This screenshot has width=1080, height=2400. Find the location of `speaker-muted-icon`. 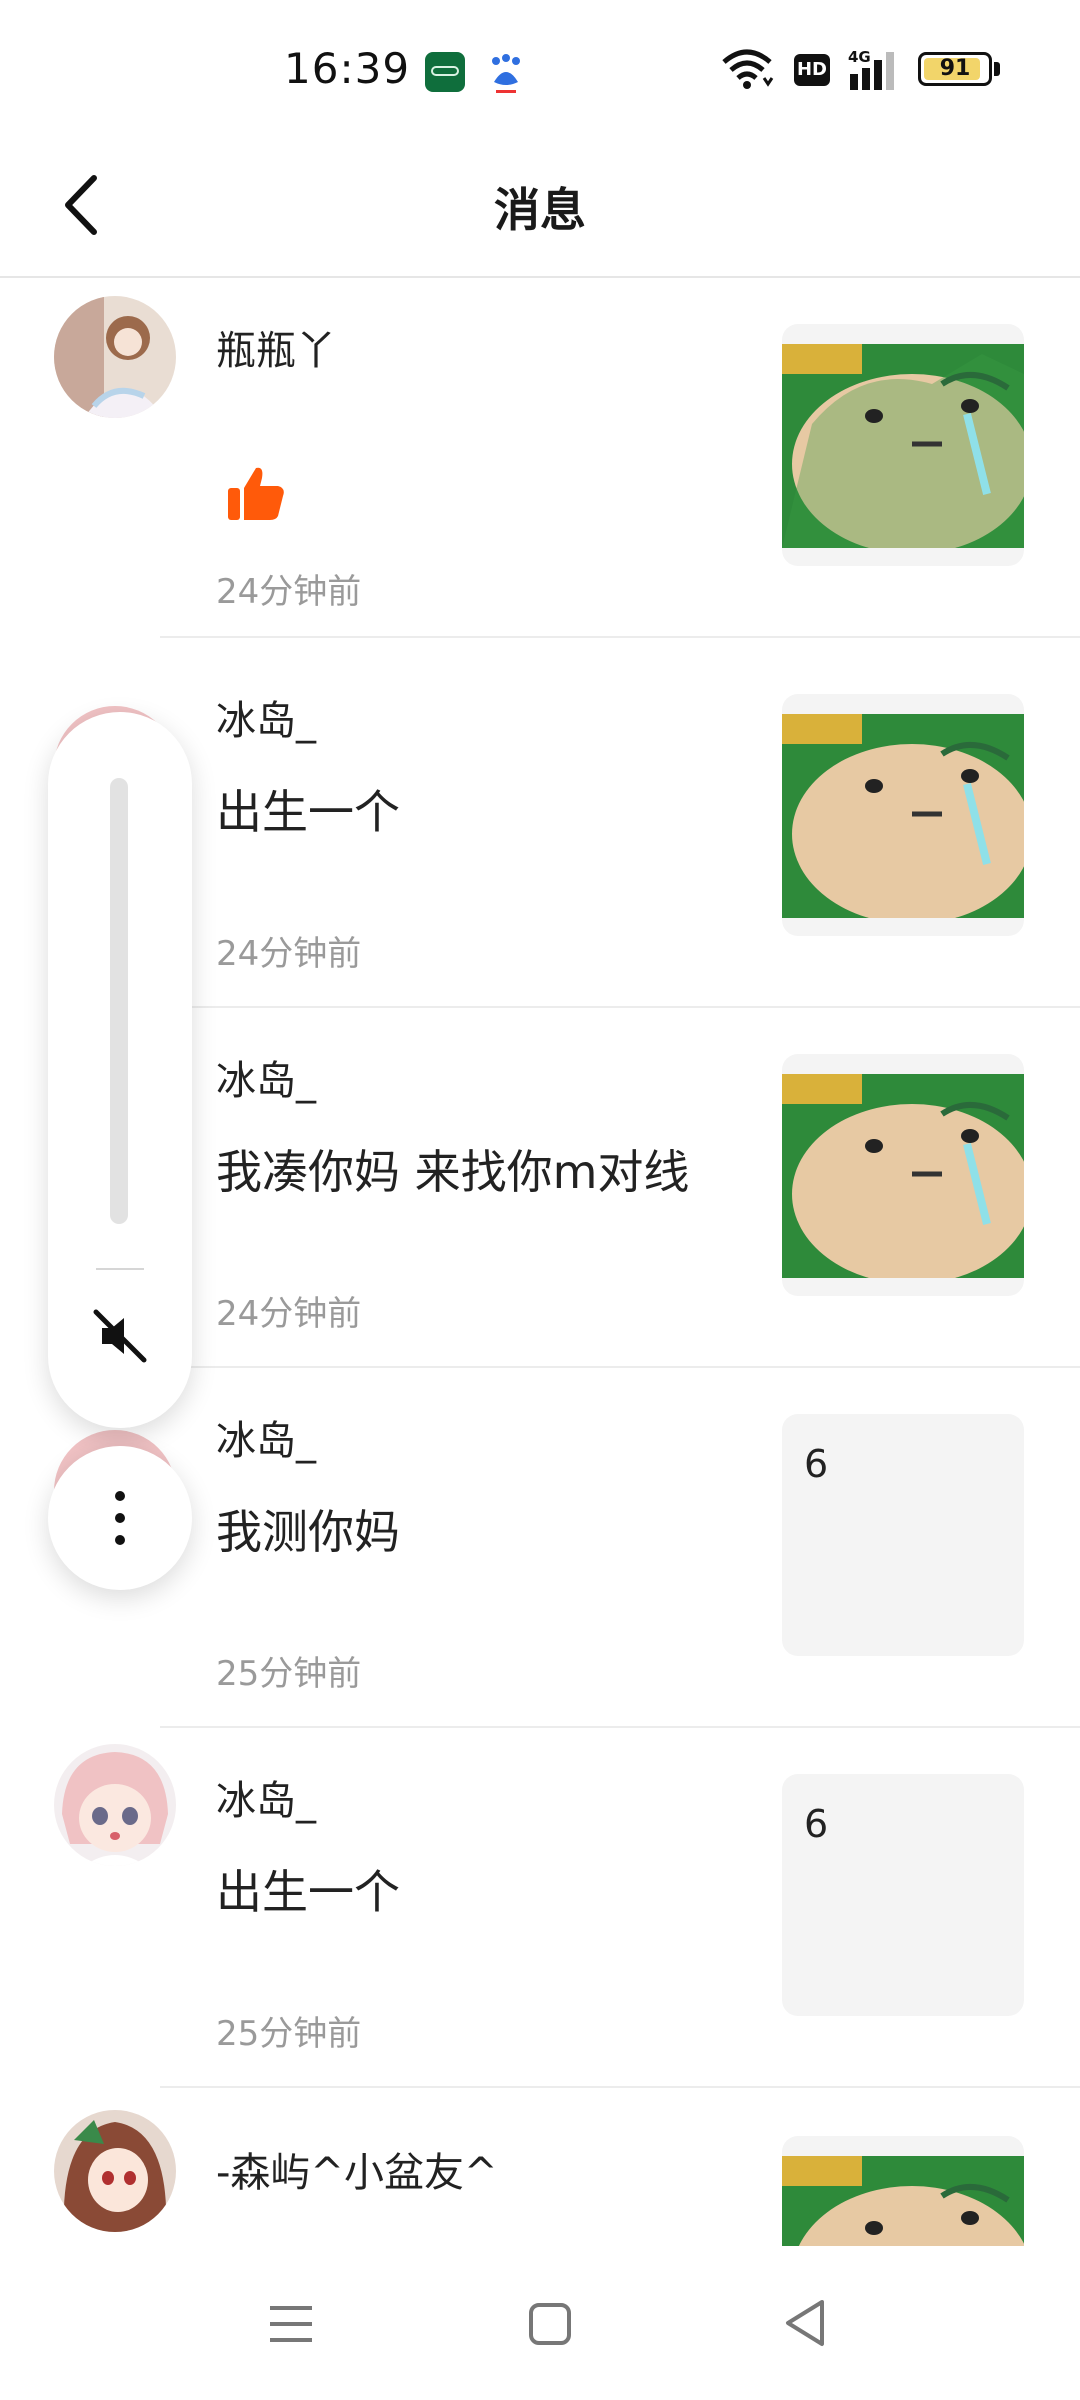

speaker-muted-icon is located at coordinates (120, 1336).